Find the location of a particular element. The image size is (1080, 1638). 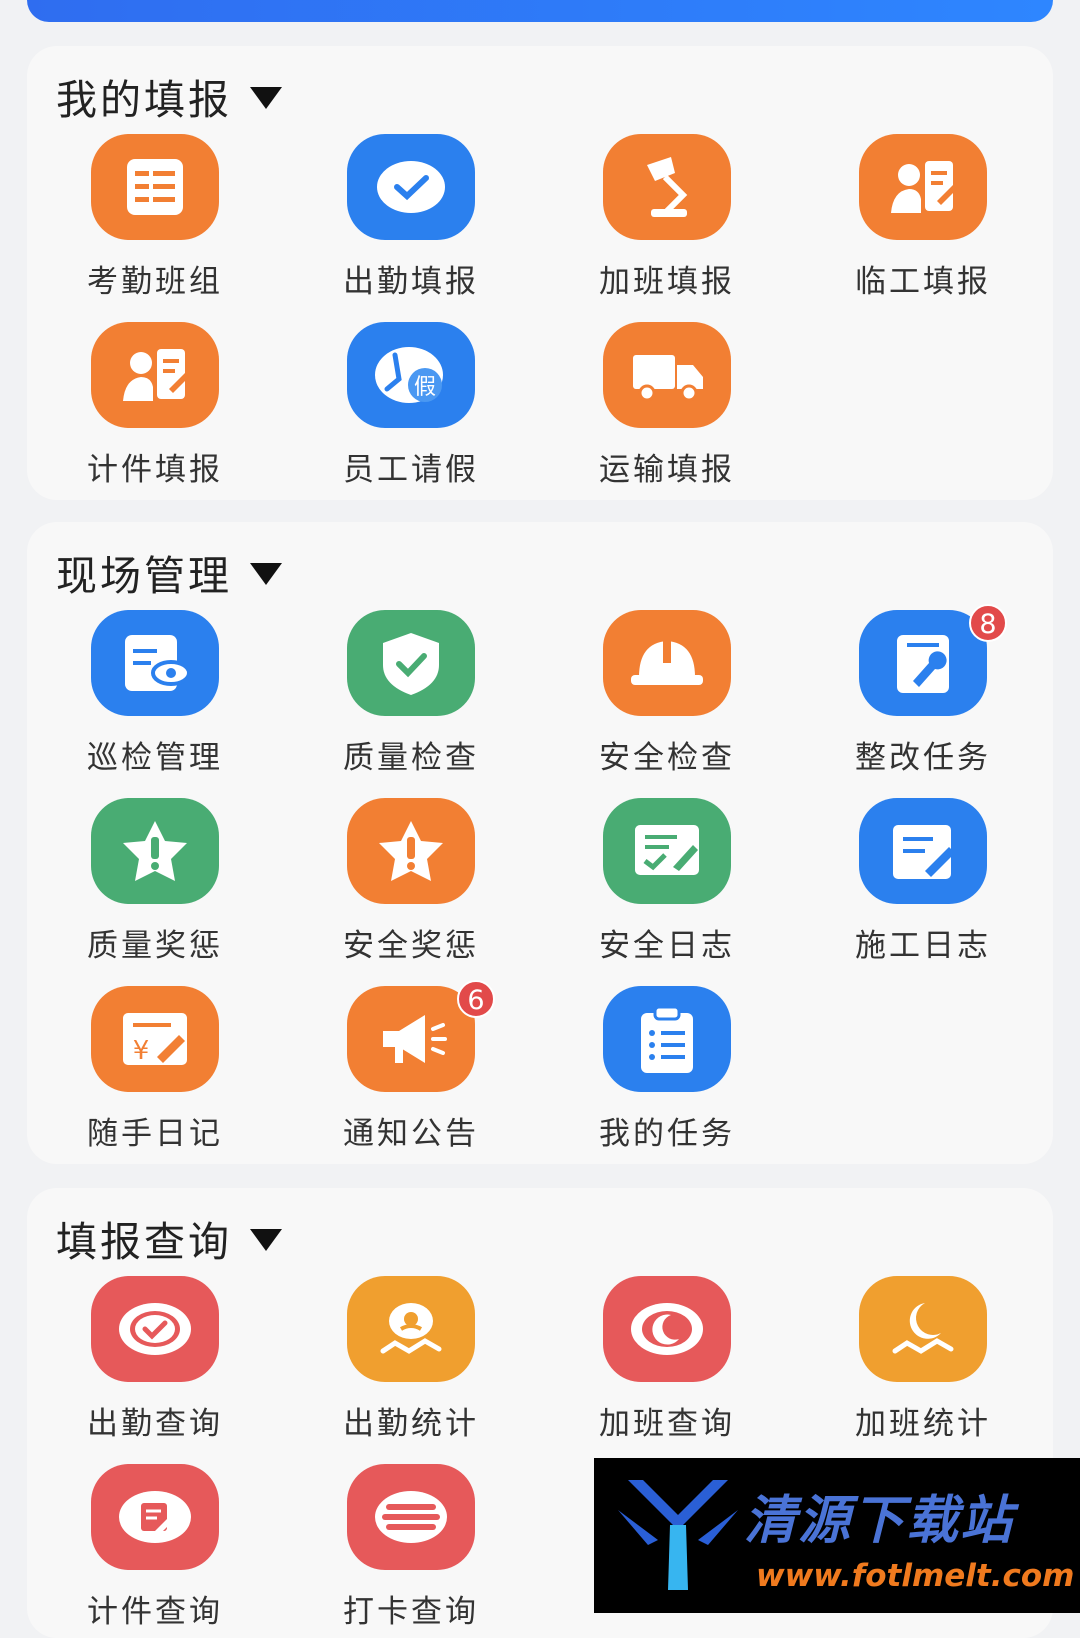

menu-item: 计件填报 is located at coordinates (155, 408).